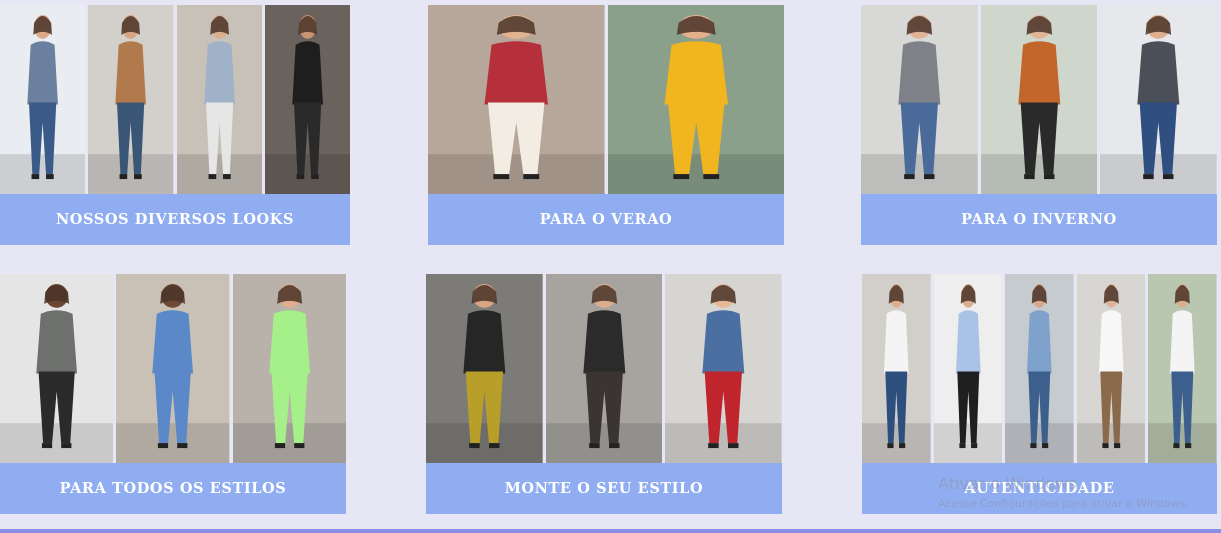 This screenshot has height=533, width=1221. What do you see at coordinates (610, 531) in the screenshot?
I see `bottom-divider` at bounding box center [610, 531].